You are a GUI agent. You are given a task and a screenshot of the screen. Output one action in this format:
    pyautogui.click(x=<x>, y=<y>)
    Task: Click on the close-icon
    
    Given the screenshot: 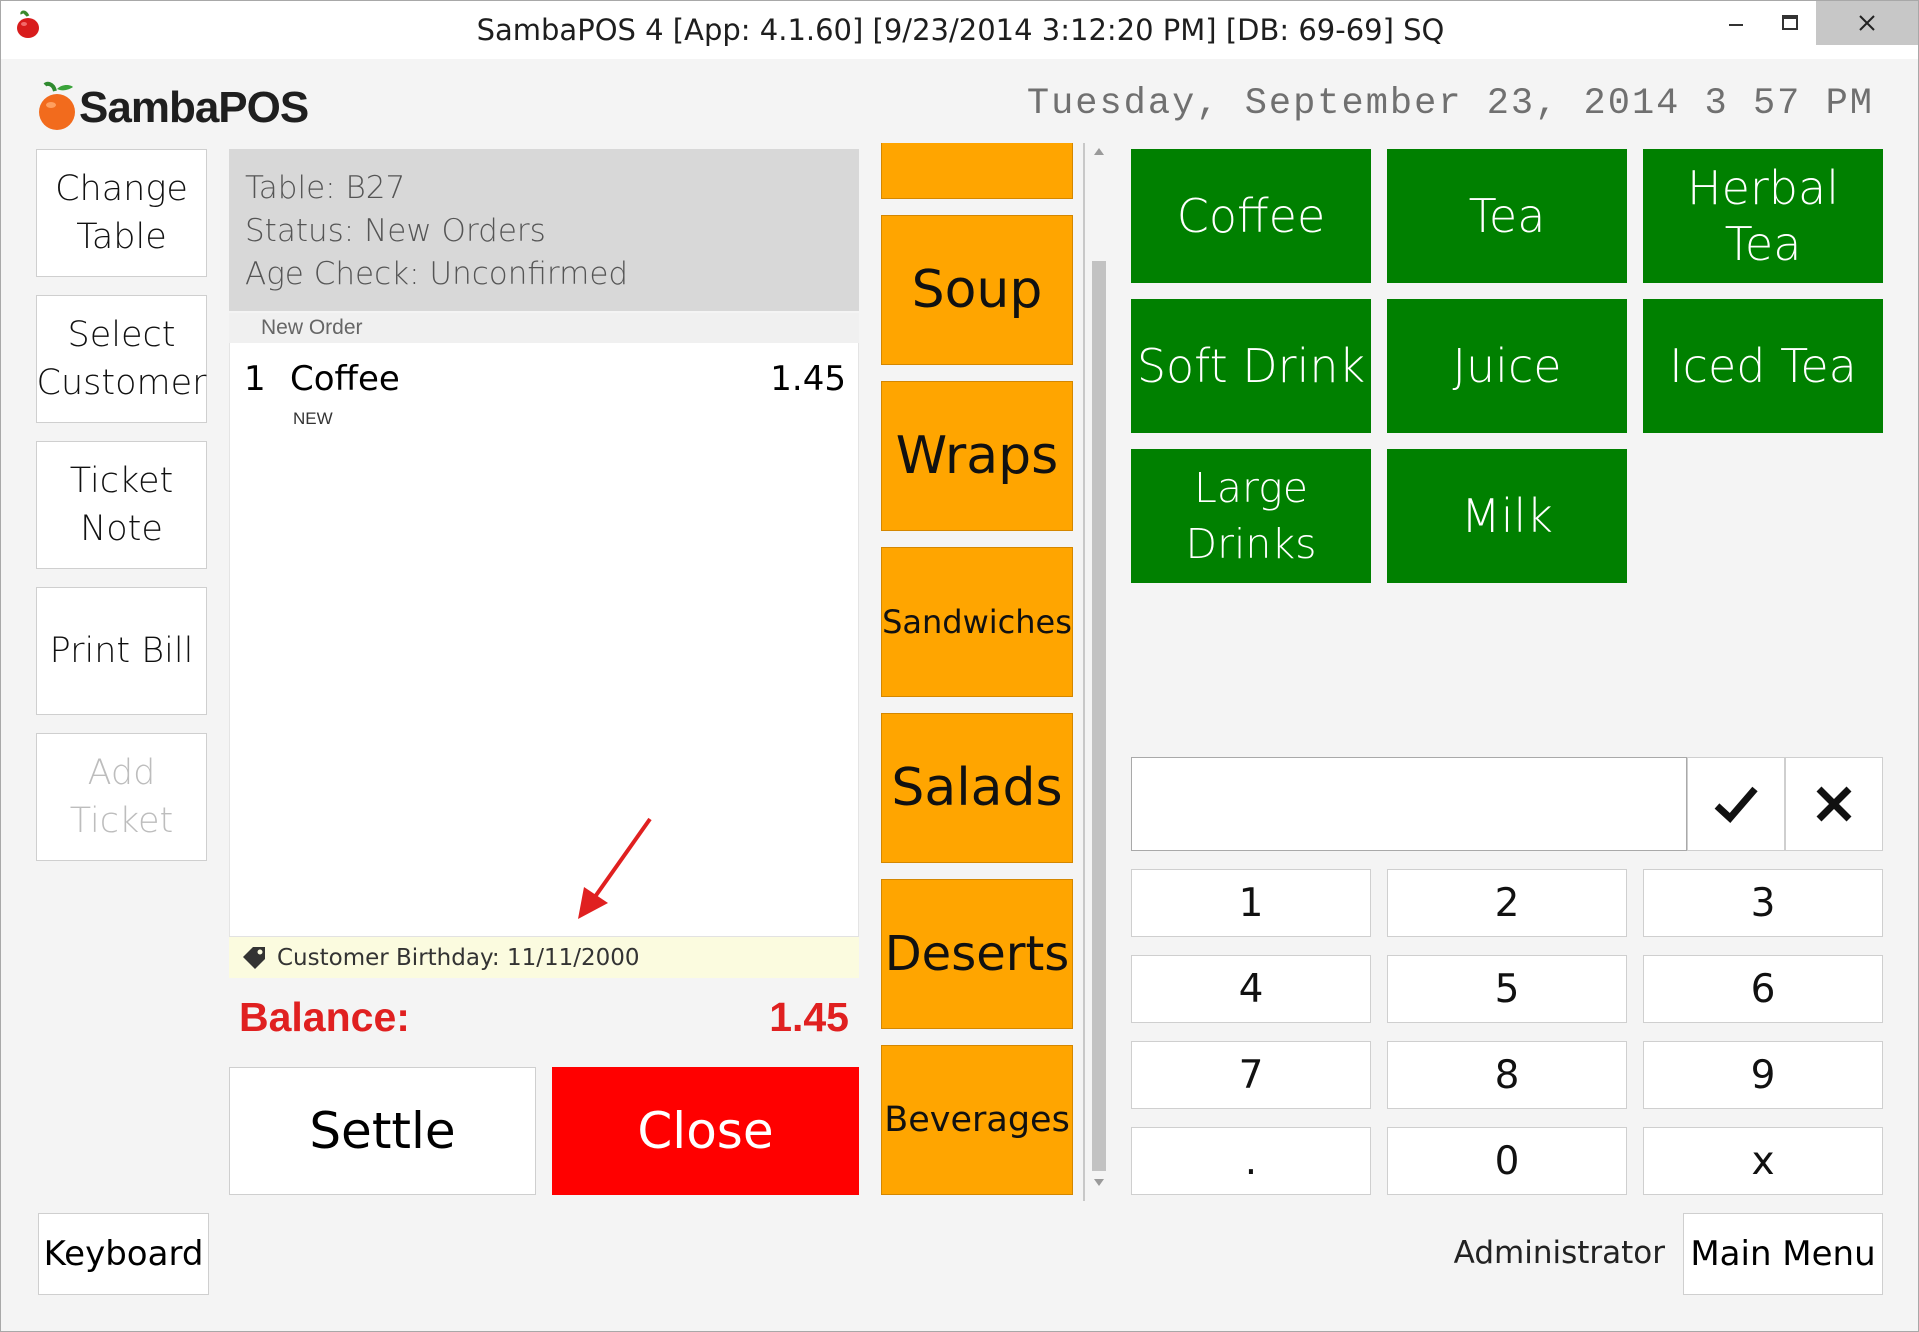 What is the action you would take?
    pyautogui.click(x=1867, y=23)
    